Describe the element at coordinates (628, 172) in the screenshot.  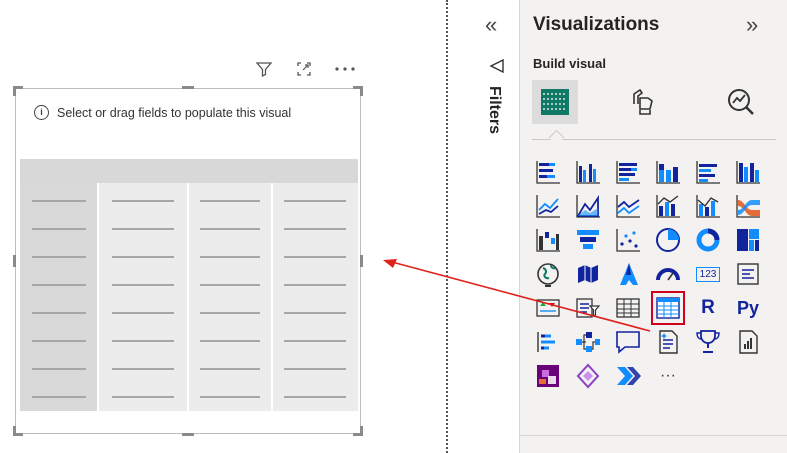
I see `100-stacked-bar-chart-icon` at that location.